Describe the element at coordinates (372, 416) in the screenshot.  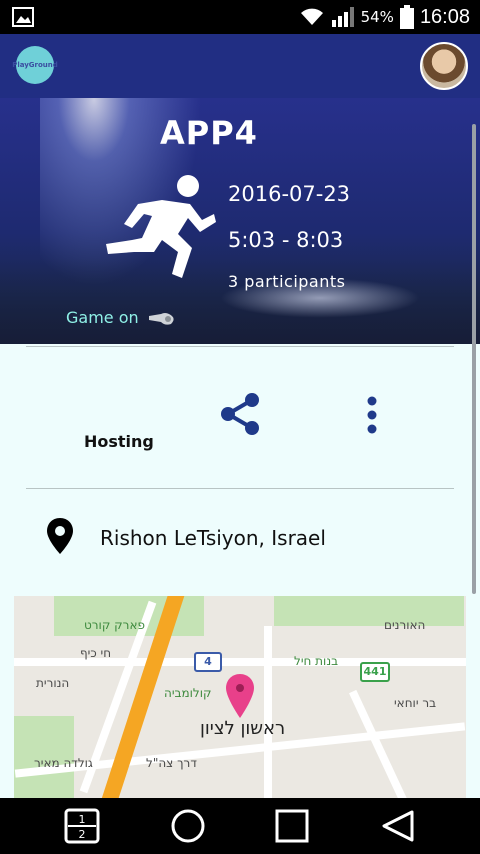
I see `more-options-icon` at that location.